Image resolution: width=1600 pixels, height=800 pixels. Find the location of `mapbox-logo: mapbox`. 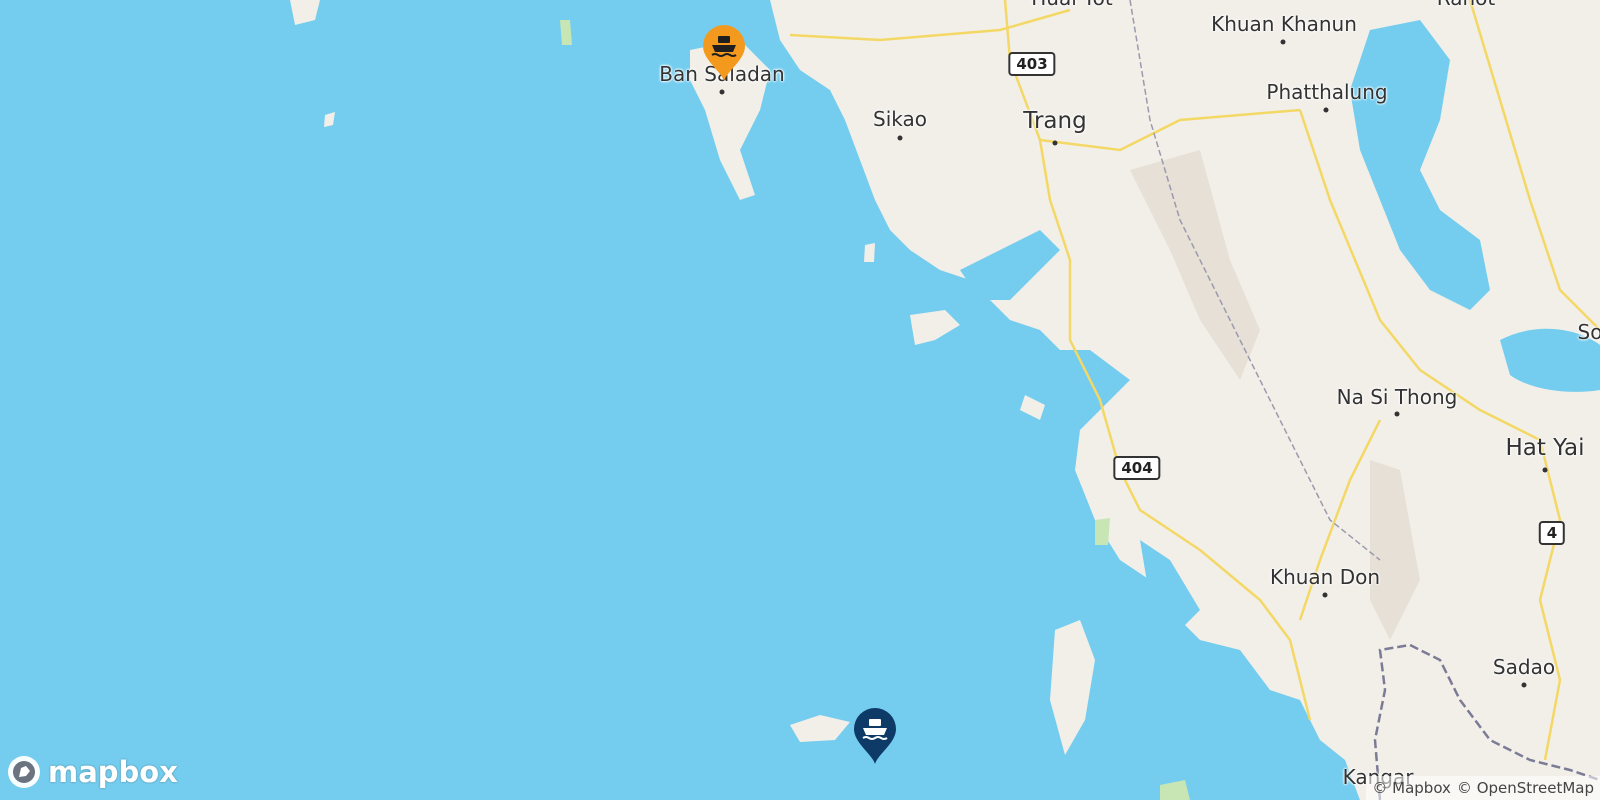

mapbox-logo: mapbox is located at coordinates (92, 772).